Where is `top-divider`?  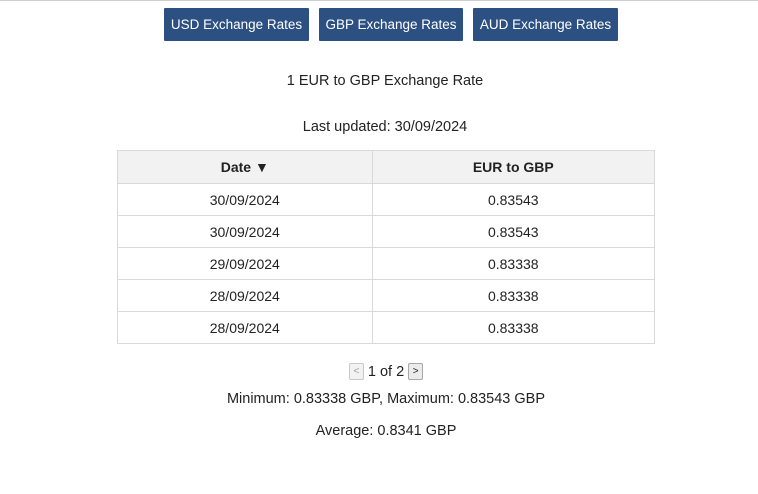 top-divider is located at coordinates (379, 0).